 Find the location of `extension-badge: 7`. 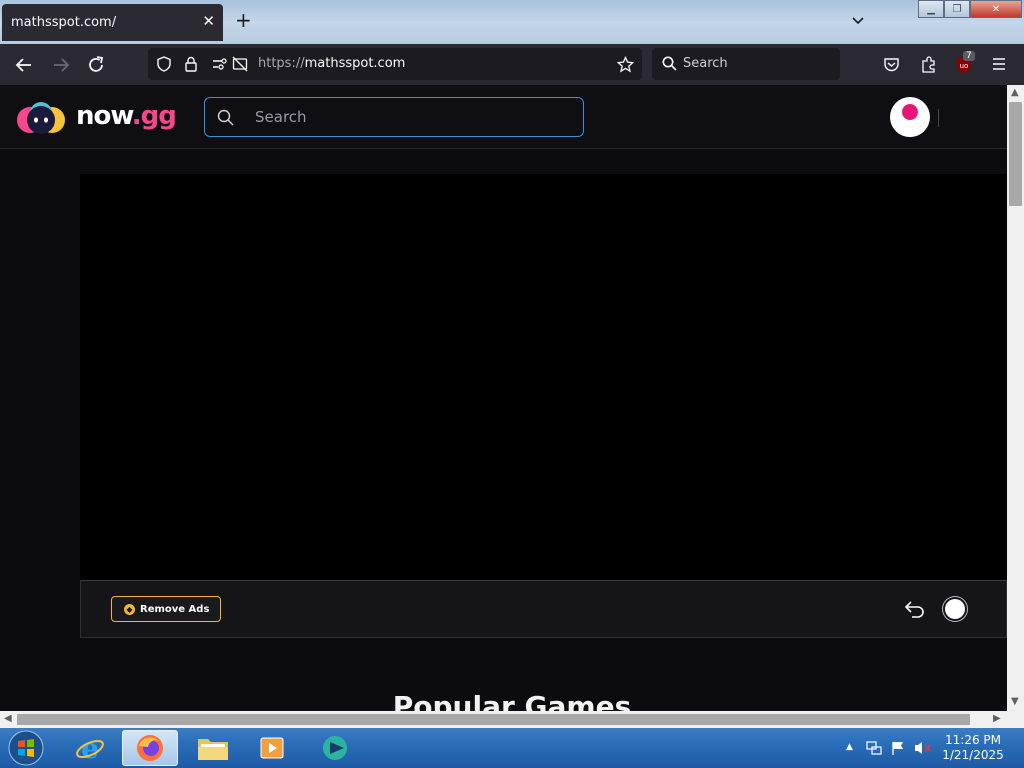

extension-badge: 7 is located at coordinates (969, 56).